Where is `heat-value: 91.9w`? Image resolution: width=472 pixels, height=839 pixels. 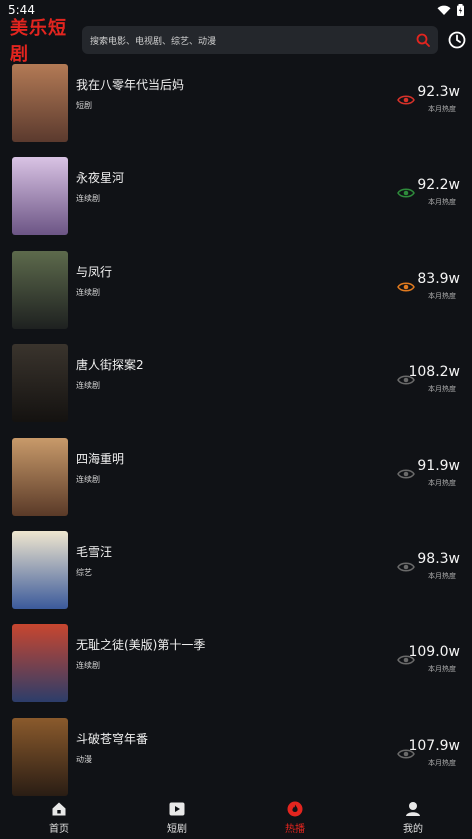
heat-value: 91.9w is located at coordinates (438, 465).